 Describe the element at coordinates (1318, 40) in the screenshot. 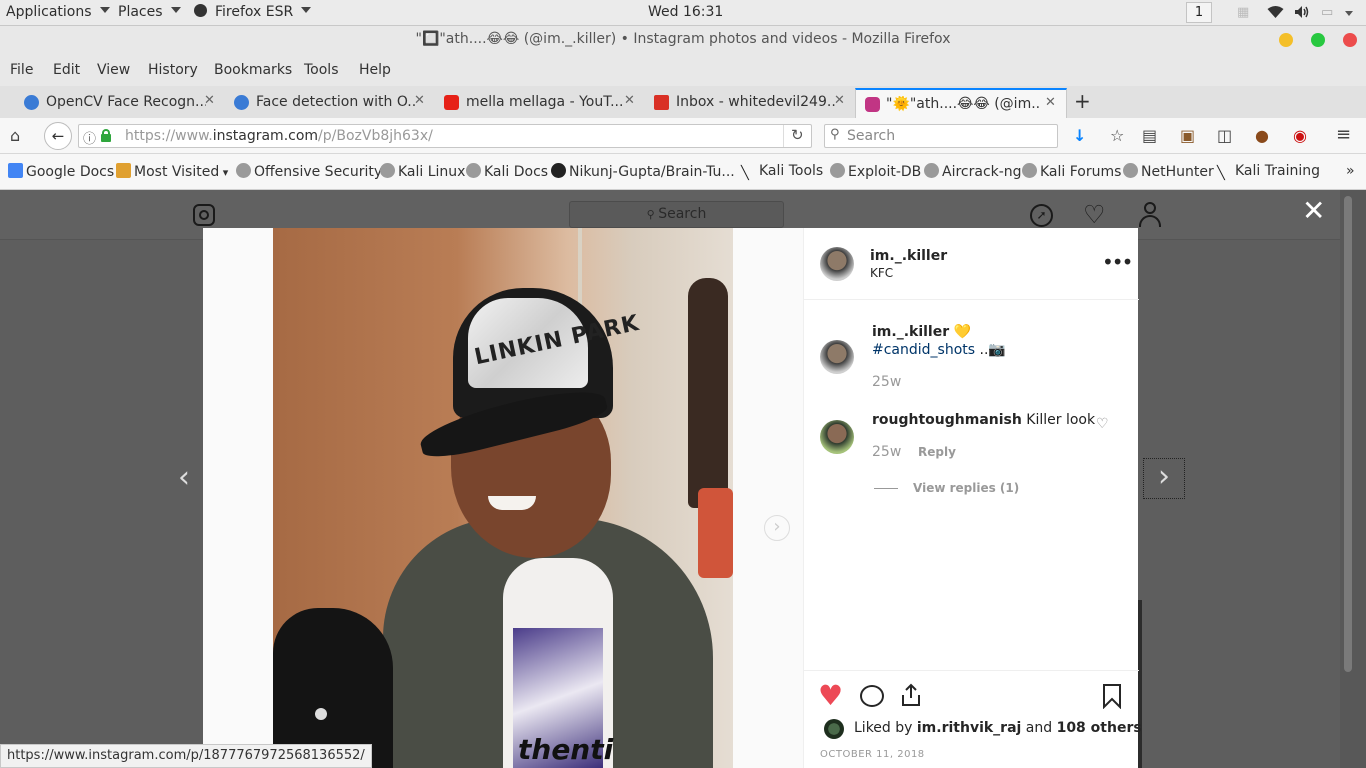

I see `maximize-button` at that location.